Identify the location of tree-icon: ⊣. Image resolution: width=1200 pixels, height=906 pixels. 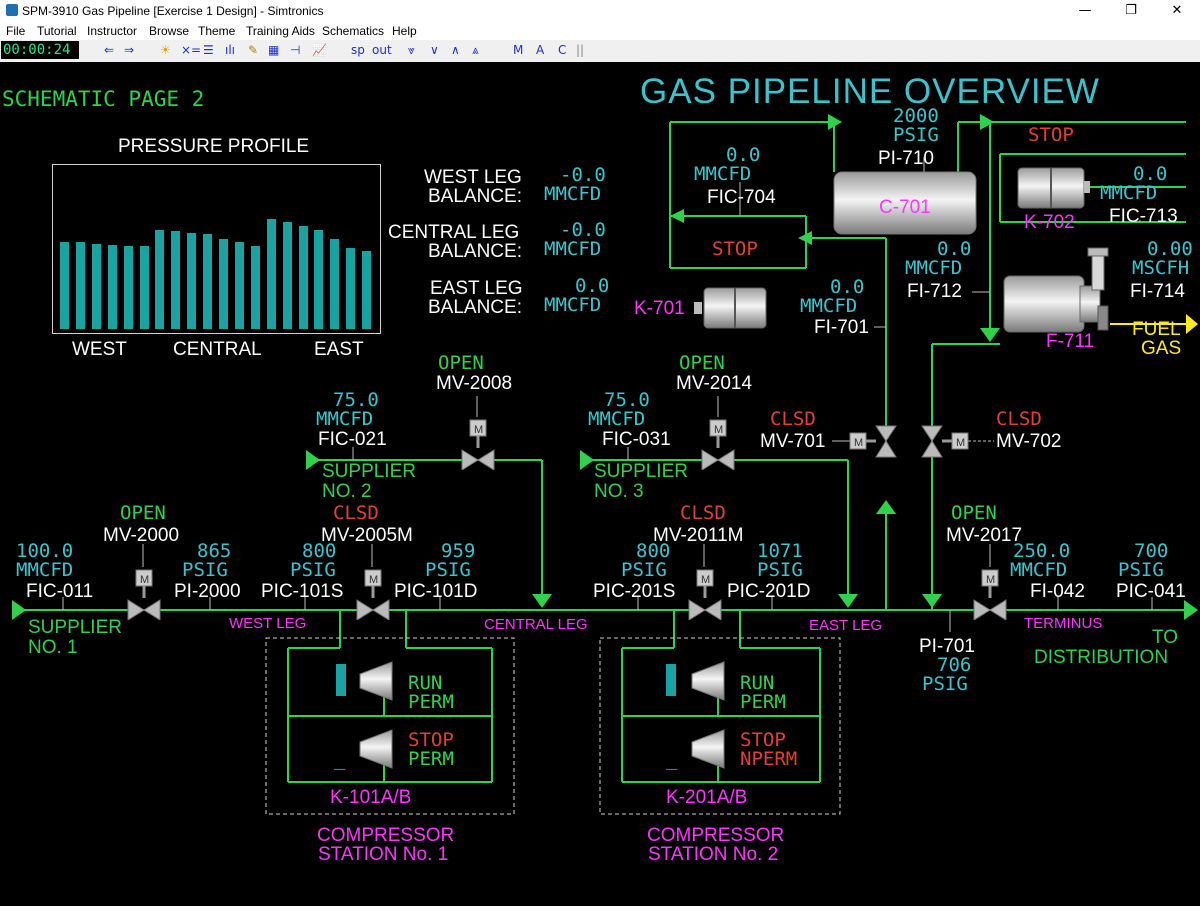
(295, 50).